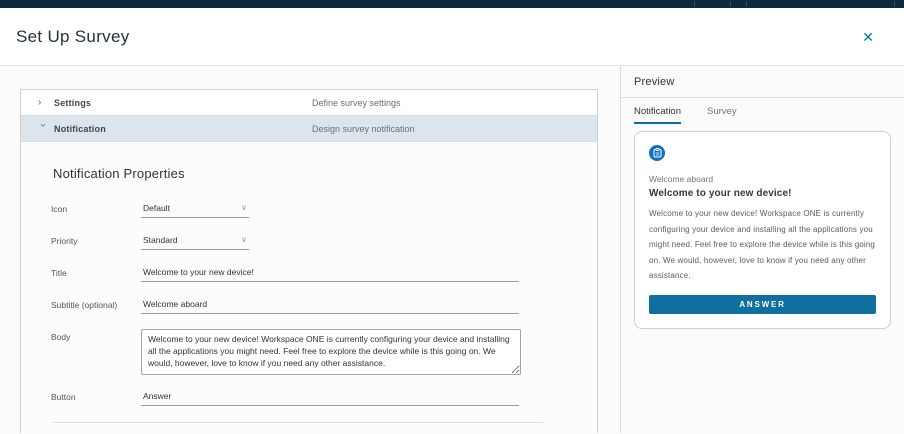 The height and width of the screenshot is (434, 904). What do you see at coordinates (64, 241) in the screenshot?
I see `priority-field-label: Priority` at bounding box center [64, 241].